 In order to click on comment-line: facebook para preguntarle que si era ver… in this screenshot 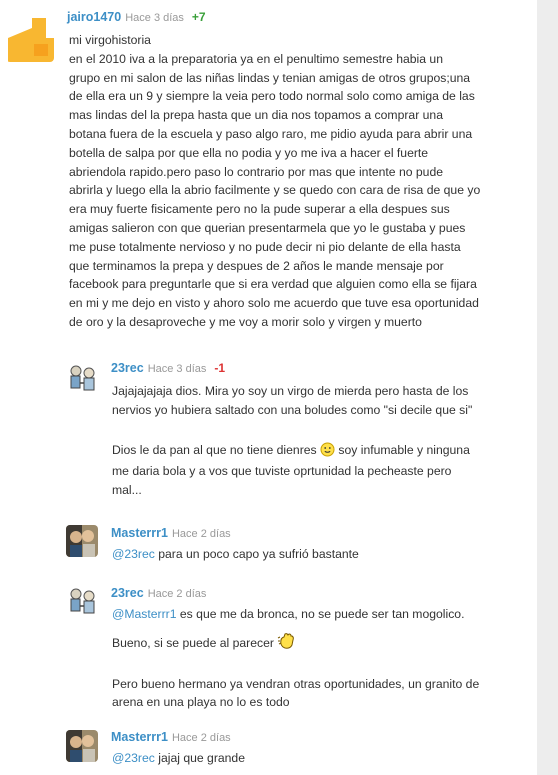, I will do `click(273, 284)`.